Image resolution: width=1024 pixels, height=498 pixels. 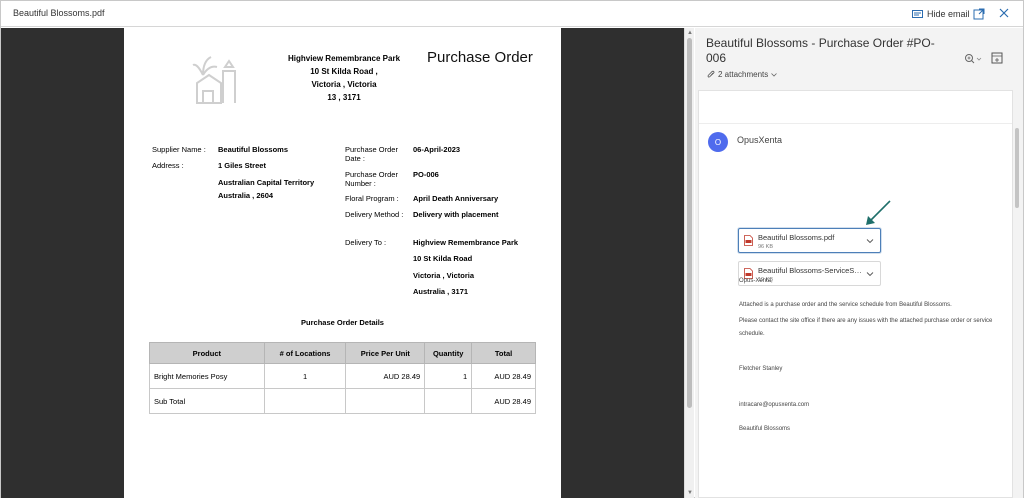 I want to click on viewer-scrollbar: ▲ ▼, so click(x=689, y=263).